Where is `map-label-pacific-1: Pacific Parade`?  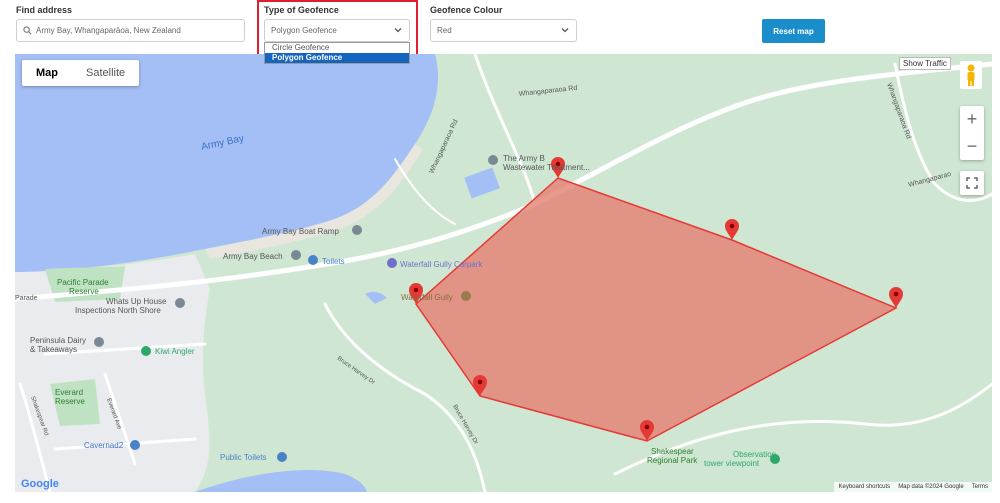
map-label-pacific-1: Pacific Parade is located at coordinates (83, 282).